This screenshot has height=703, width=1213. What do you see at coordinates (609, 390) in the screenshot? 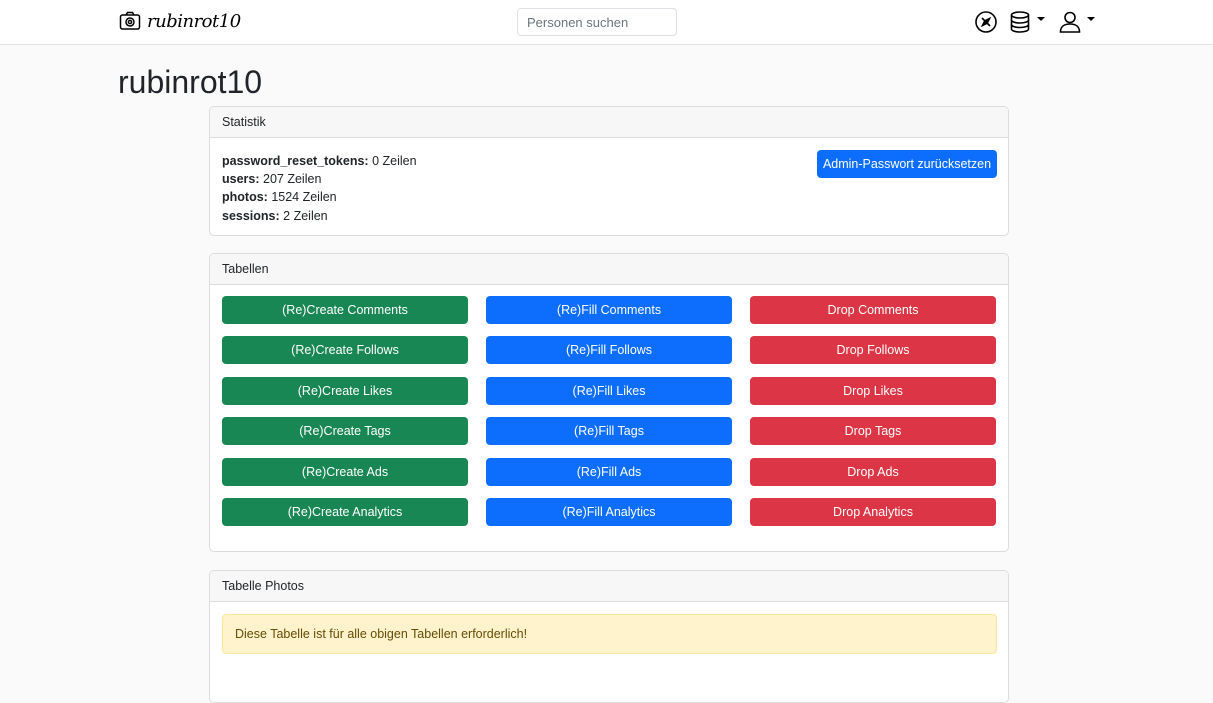
I see `refill-likes-button: (Re)Fill Likes` at bounding box center [609, 390].